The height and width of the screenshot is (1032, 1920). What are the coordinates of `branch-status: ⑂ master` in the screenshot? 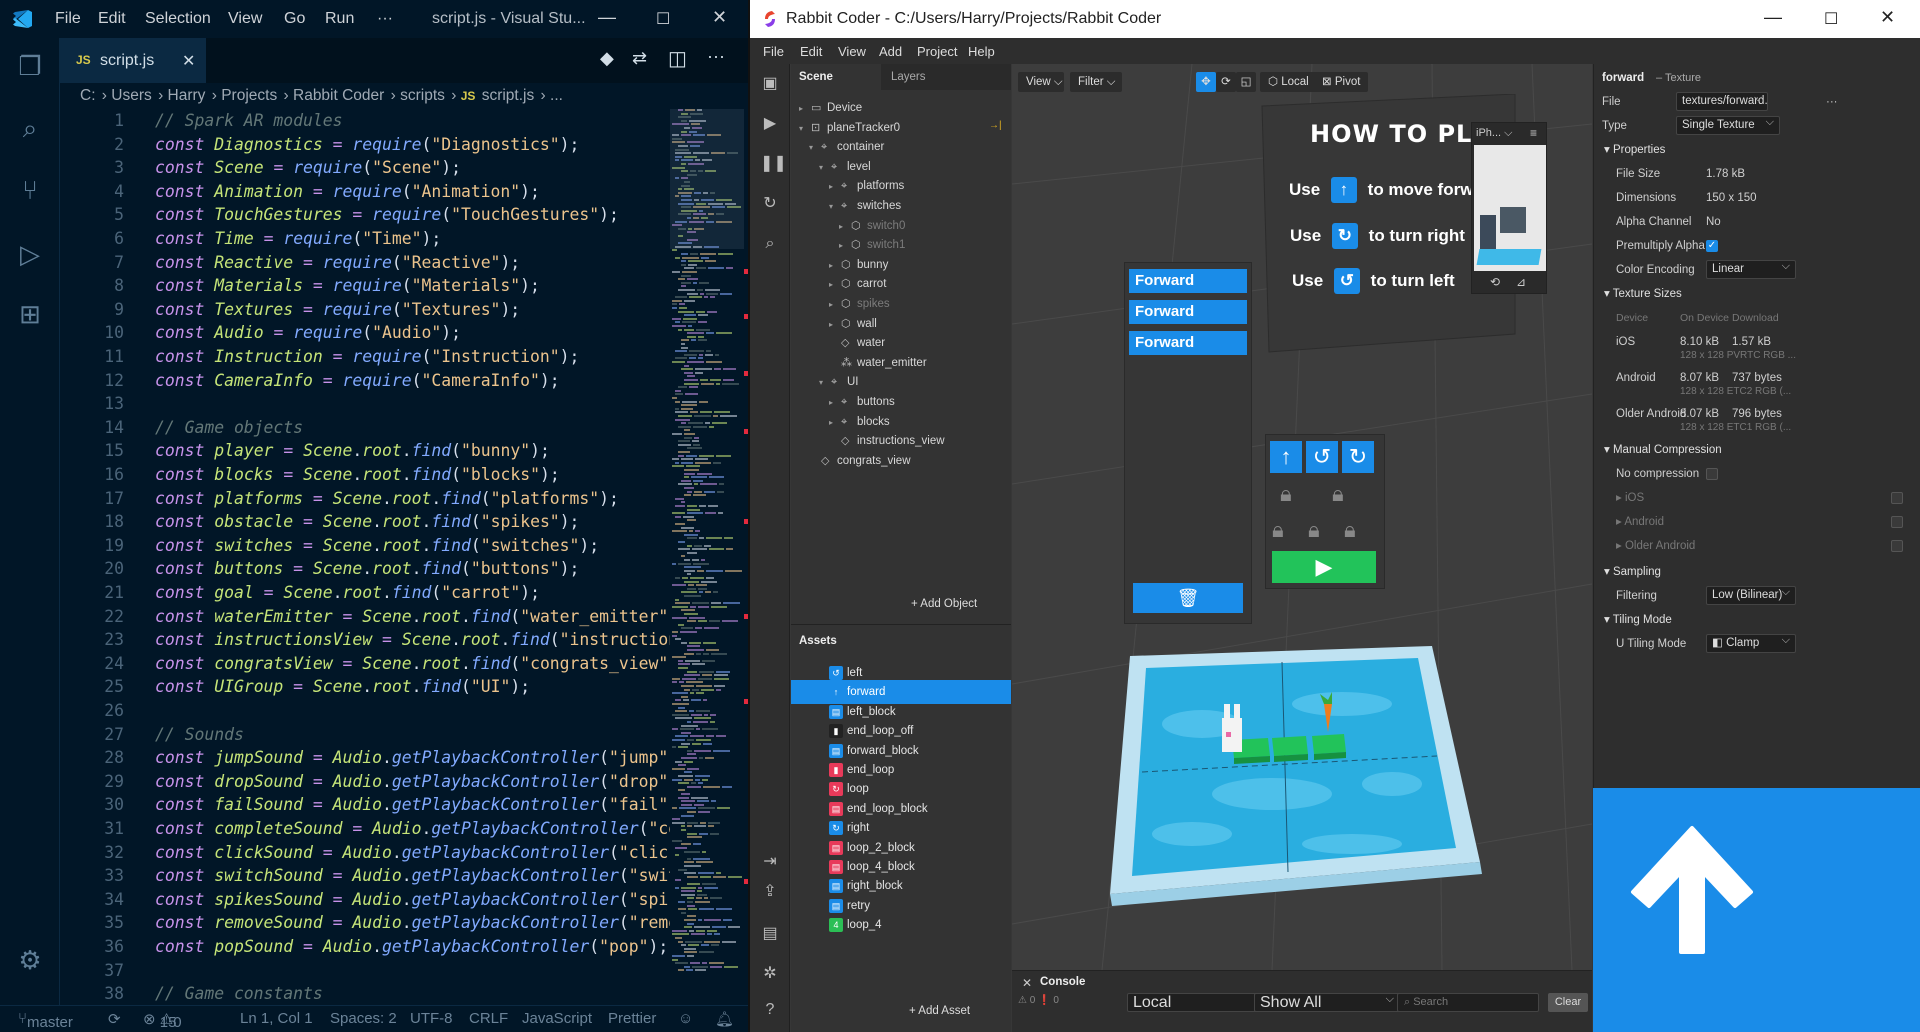 It's located at (45, 1020).